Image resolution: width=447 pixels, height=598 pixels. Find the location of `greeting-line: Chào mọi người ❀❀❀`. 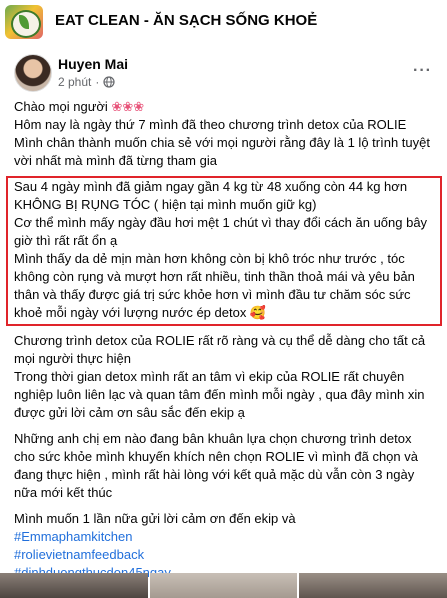

greeting-line: Chào mọi người ❀❀❀ is located at coordinates (224, 107).